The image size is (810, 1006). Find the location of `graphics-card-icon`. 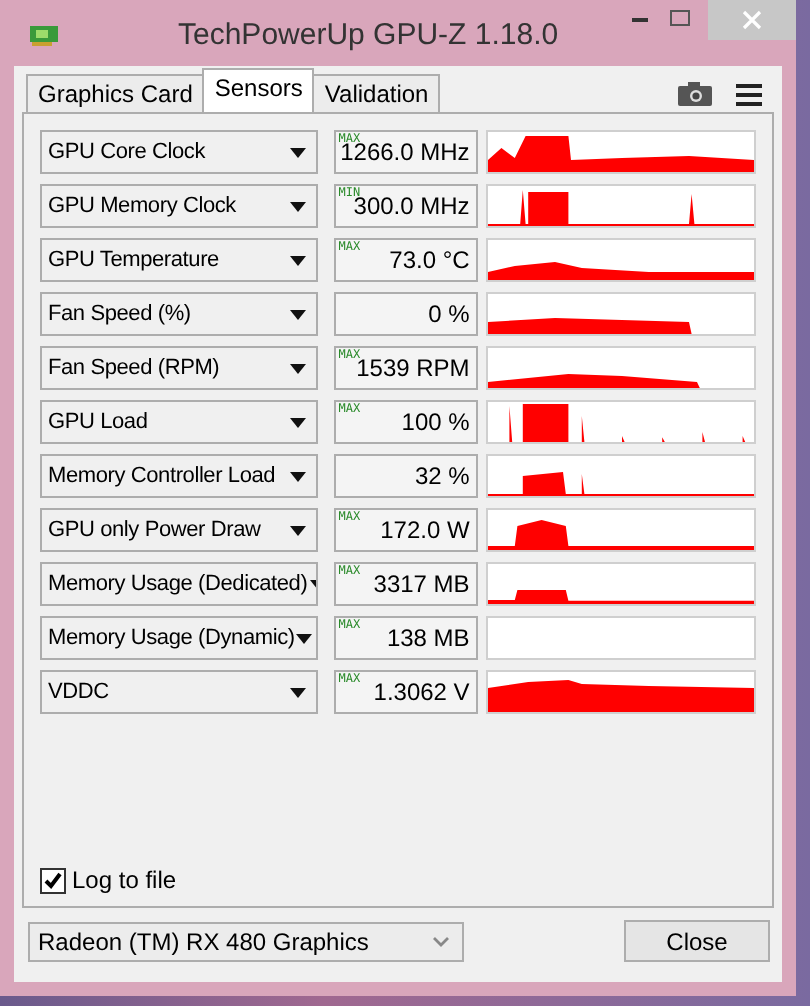

graphics-card-icon is located at coordinates (44, 35).